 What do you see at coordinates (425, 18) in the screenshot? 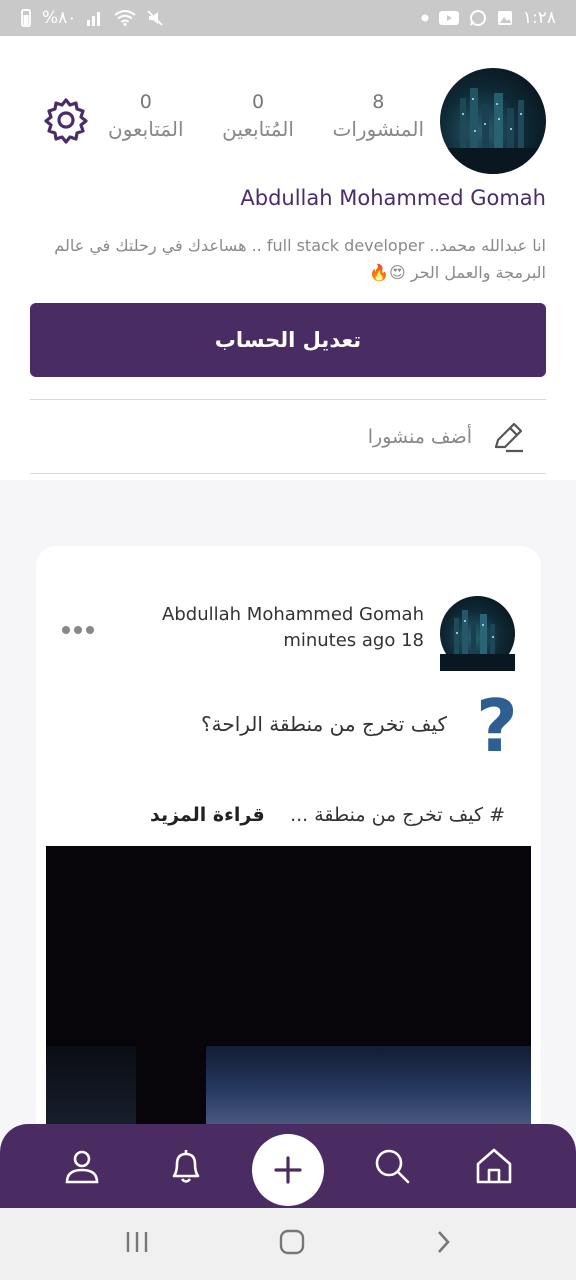
I see `dot-icon` at bounding box center [425, 18].